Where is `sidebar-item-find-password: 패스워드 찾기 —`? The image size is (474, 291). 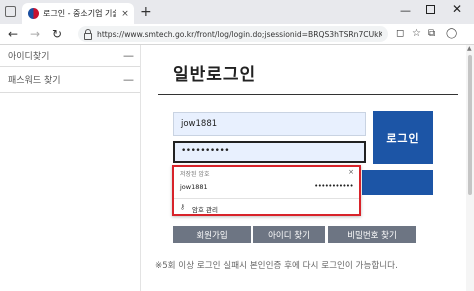
sidebar-item-find-password: 패스워드 찾기 — is located at coordinates (70, 80).